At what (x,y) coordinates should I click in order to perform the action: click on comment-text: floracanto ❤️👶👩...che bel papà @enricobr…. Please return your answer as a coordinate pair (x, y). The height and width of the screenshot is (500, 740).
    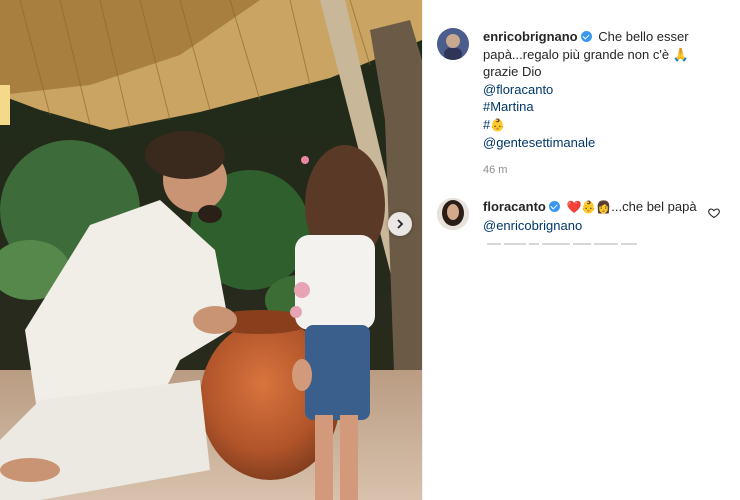
    Looking at the image, I should click on (603, 216).